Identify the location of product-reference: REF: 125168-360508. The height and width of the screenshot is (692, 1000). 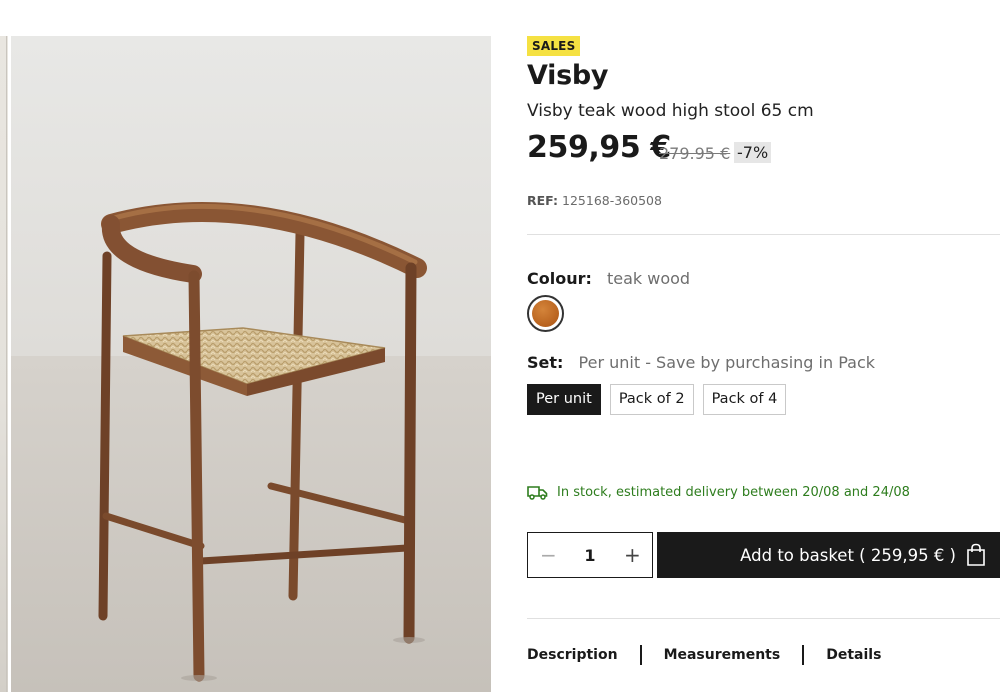
(594, 200).